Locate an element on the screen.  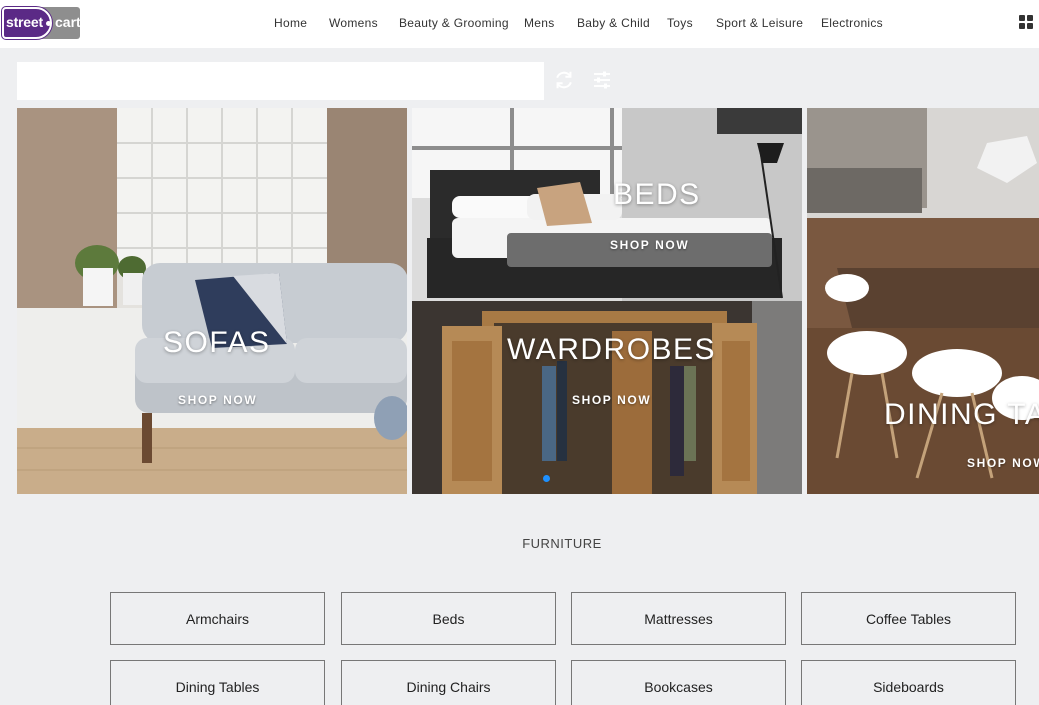
section-title-furniture: FURNITURE is located at coordinates (562, 543).